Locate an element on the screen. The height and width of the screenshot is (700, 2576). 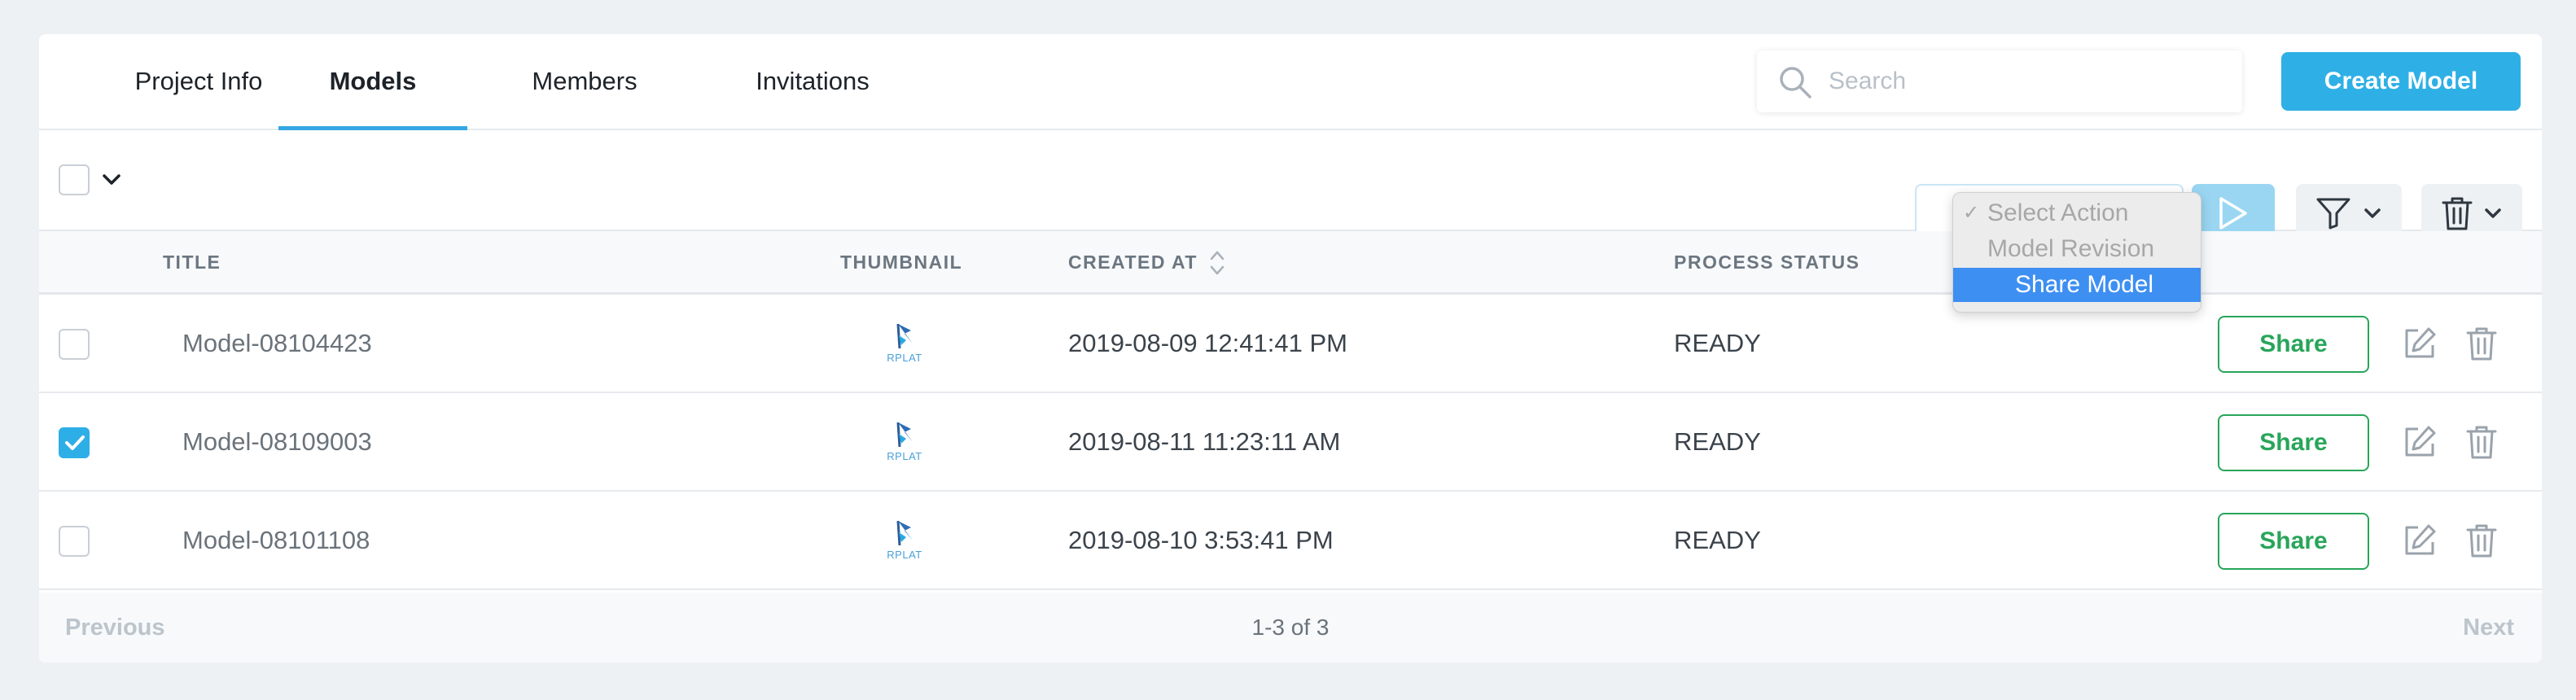
column-thumbnail: THUMBNAIL is located at coordinates (902, 262).